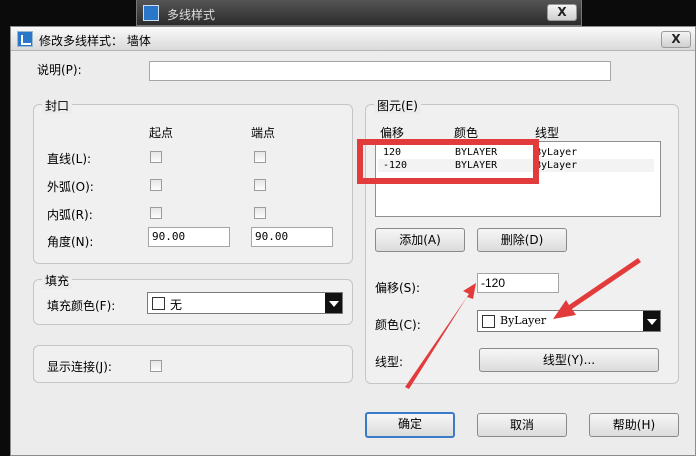 The width and height of the screenshot is (696, 456). I want to click on annotation-arrows, so click(523, 323).